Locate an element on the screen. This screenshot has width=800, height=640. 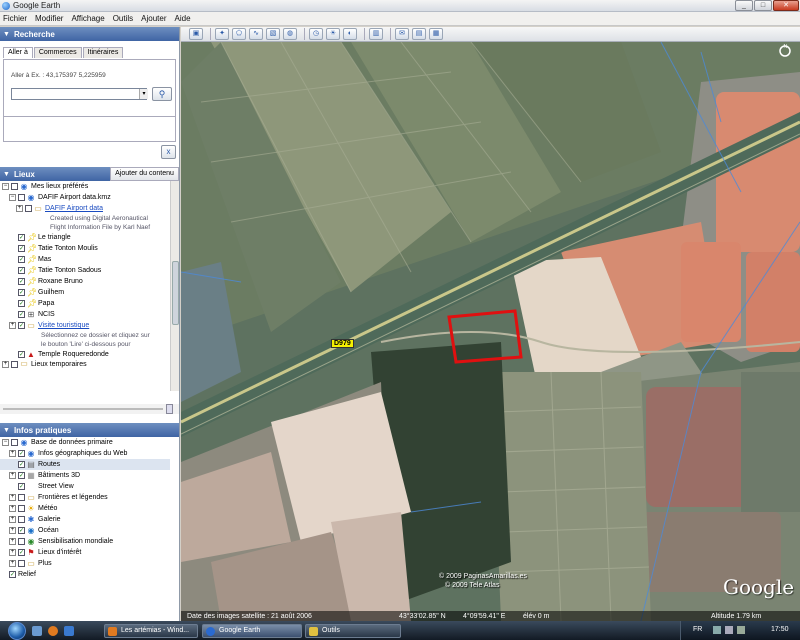
task-outils: Outils is located at coordinates (353, 631).